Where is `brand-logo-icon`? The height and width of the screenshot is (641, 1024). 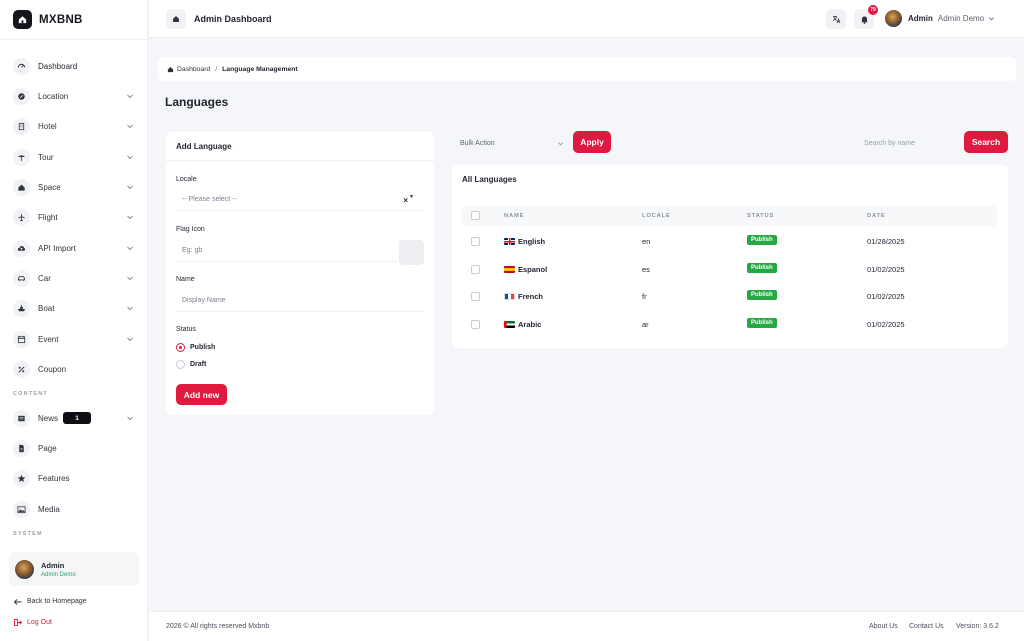 brand-logo-icon is located at coordinates (22, 19).